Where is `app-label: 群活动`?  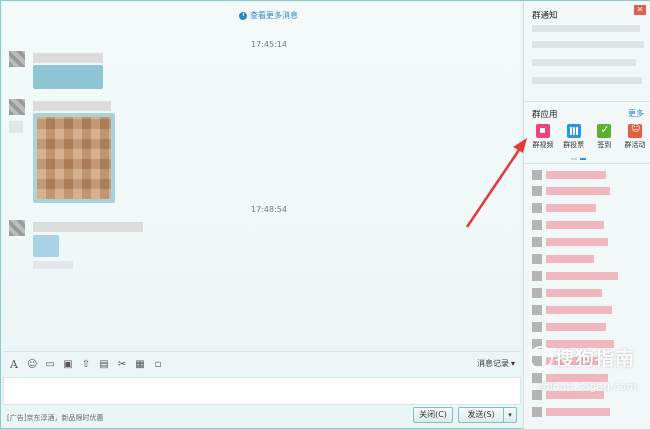
app-label: 群活动 is located at coordinates (635, 145).